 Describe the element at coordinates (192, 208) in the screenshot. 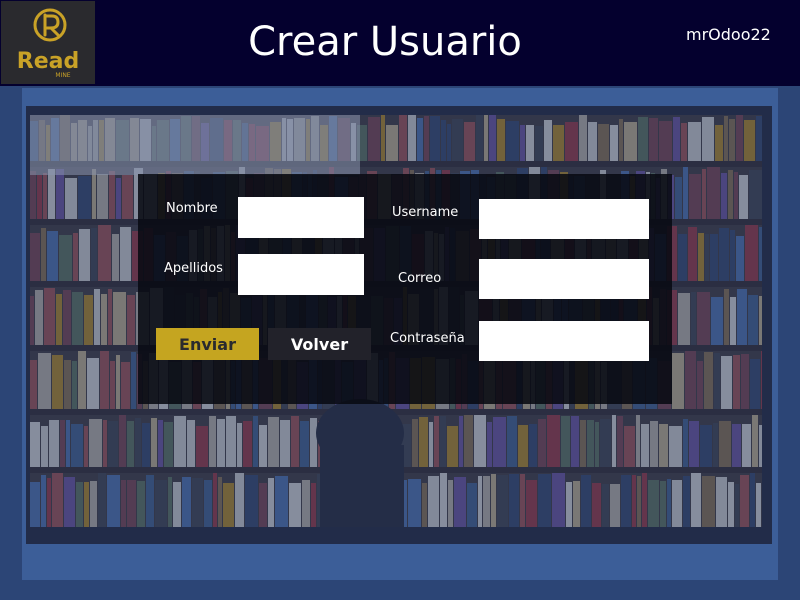

I see `nombre-label: Nombre` at that location.